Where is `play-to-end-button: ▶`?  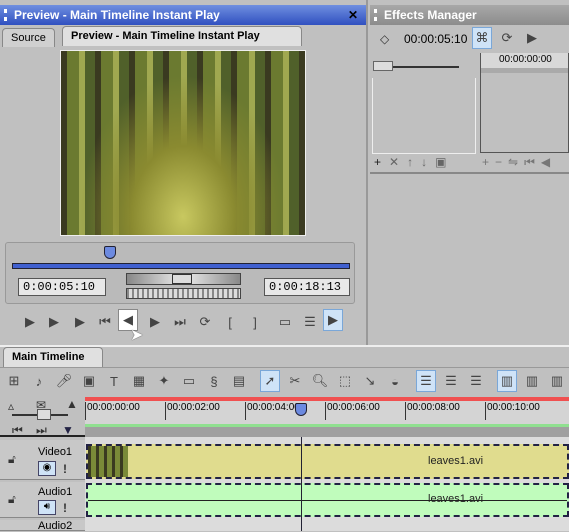 play-to-end-button: ▶ is located at coordinates (80, 322).